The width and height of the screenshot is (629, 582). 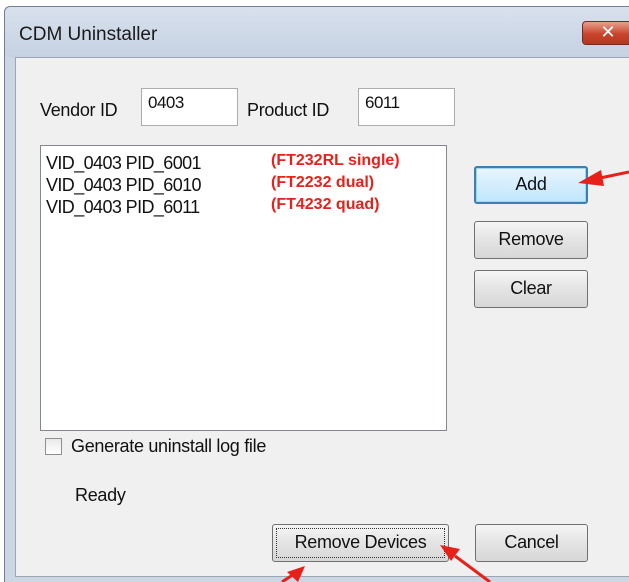 What do you see at coordinates (293, 574) in the screenshot?
I see `arrow-to-remove-devices-icon` at bounding box center [293, 574].